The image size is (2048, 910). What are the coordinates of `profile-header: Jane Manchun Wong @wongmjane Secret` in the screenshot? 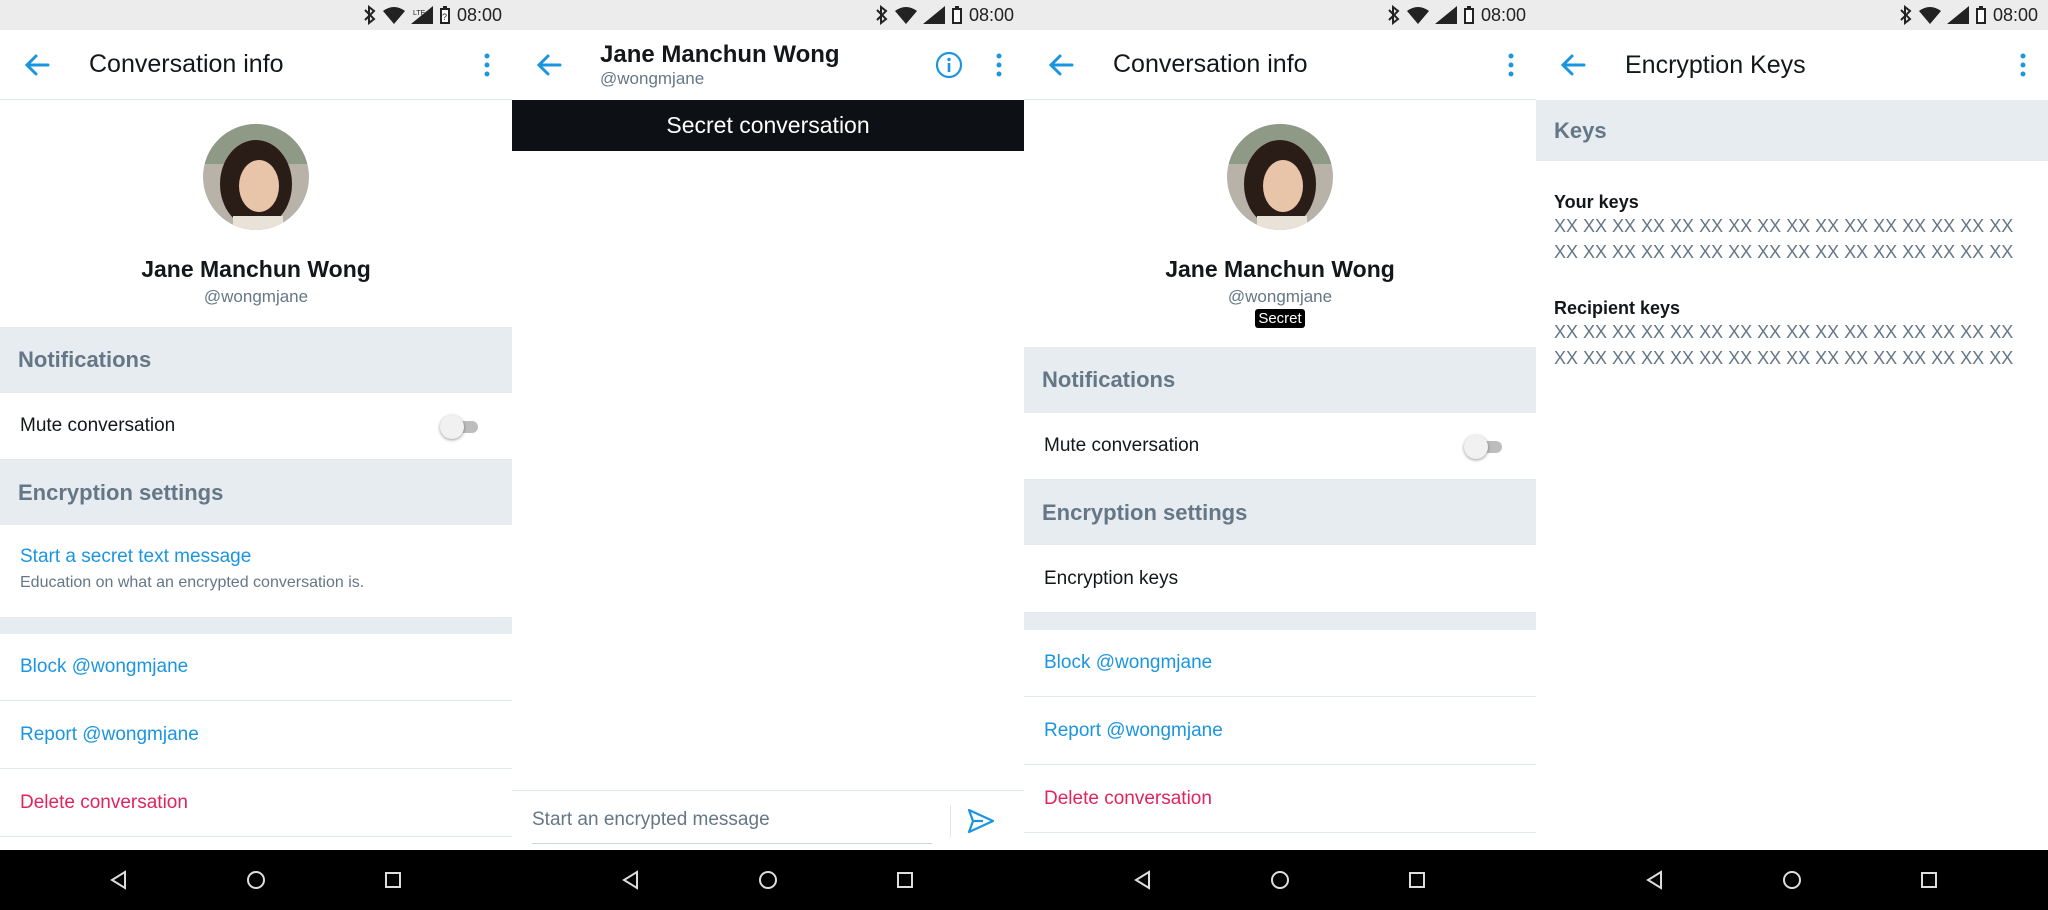 It's located at (1280, 214).